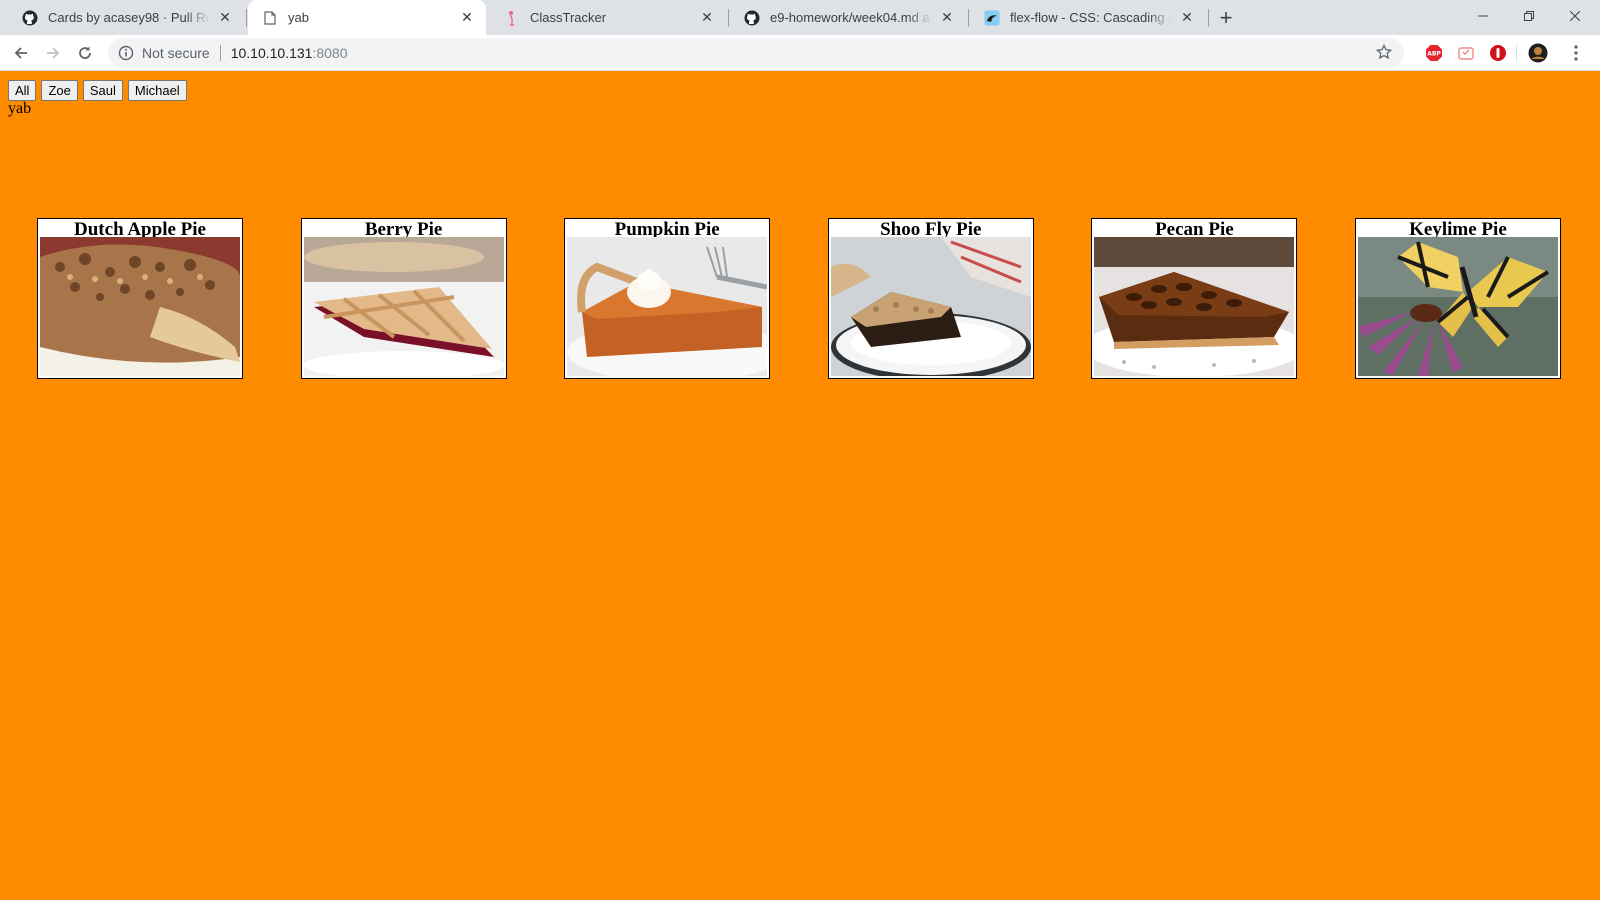 Image resolution: width=1600 pixels, height=900 pixels. I want to click on tab-title: e9-homework/week04.md at ma, so click(851, 17).